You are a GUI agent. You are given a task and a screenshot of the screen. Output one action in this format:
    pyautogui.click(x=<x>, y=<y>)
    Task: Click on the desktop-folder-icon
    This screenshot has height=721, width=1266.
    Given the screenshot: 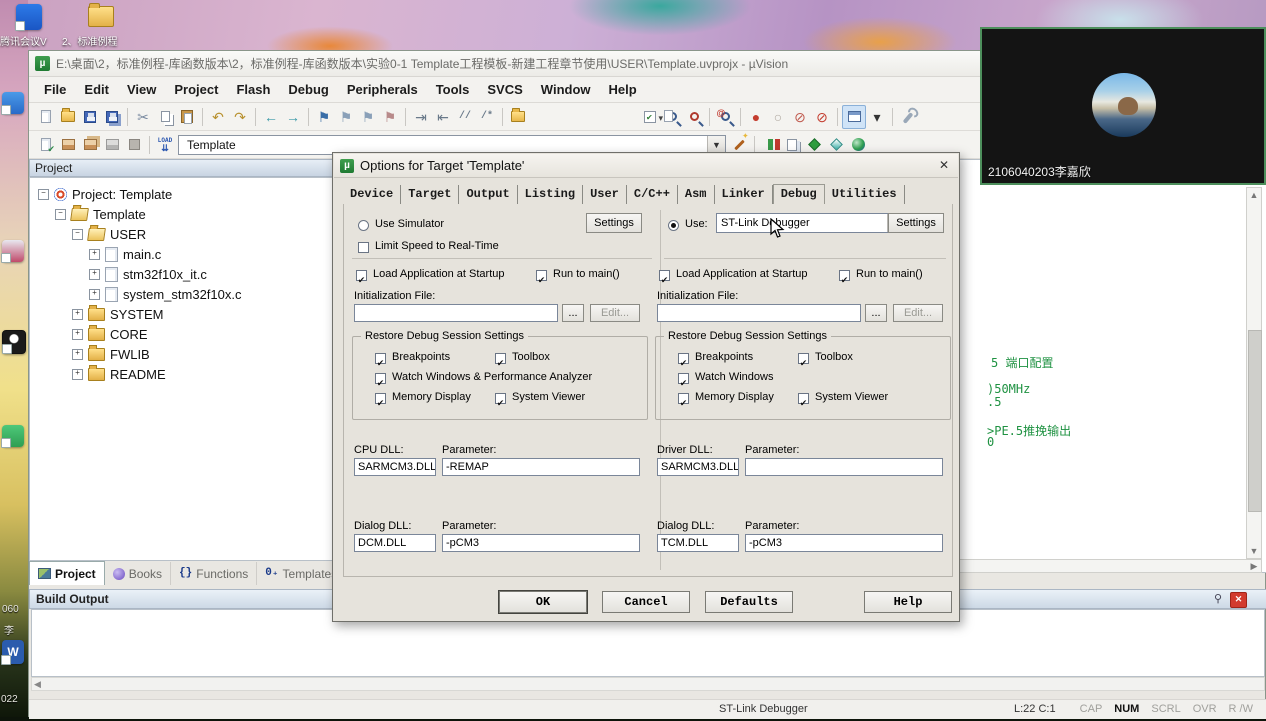 What is the action you would take?
    pyautogui.click(x=101, y=15)
    